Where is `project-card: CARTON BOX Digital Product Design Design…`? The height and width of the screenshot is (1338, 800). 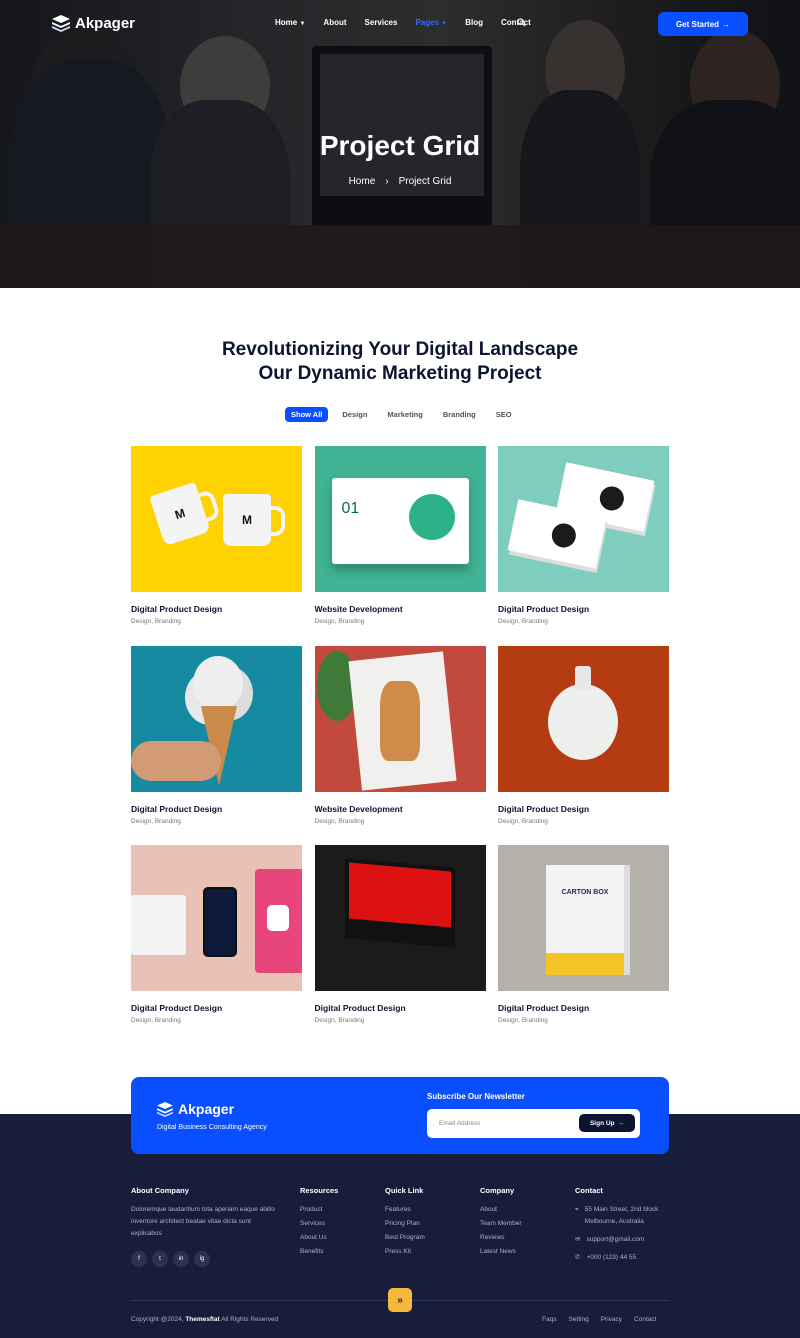
project-card: CARTON BOX Digital Product Design Design… is located at coordinates (583, 945).